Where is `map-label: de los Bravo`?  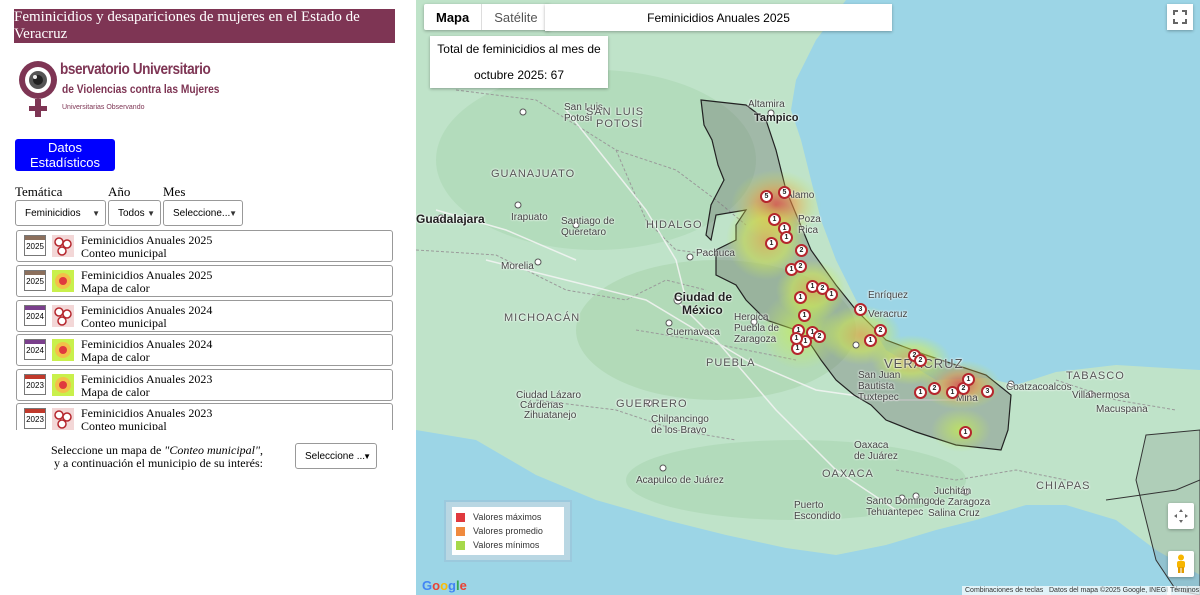 map-label: de los Bravo is located at coordinates (679, 430).